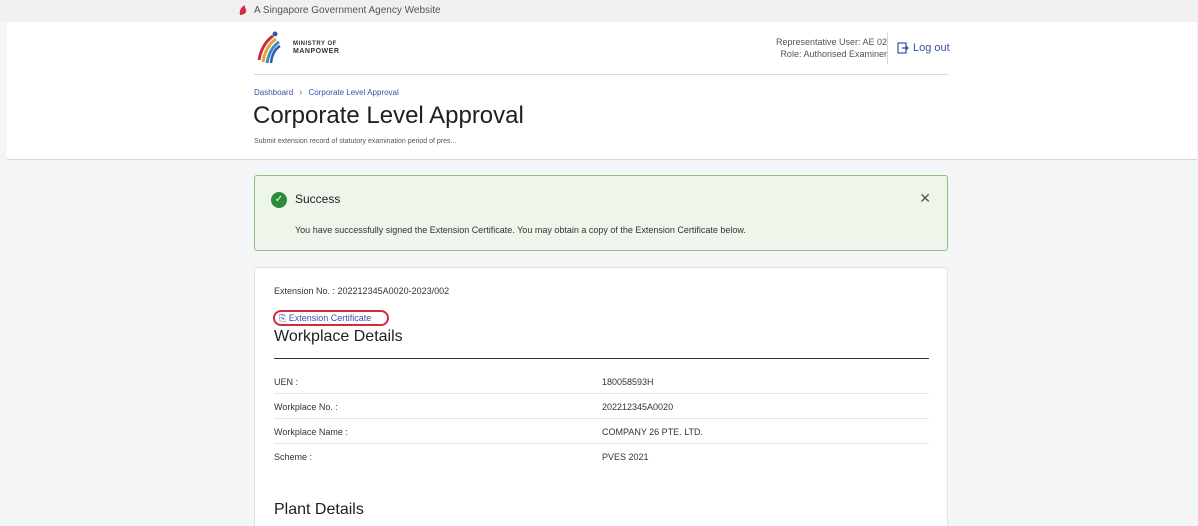  I want to click on chevron-right-icon: ›, so click(301, 92).